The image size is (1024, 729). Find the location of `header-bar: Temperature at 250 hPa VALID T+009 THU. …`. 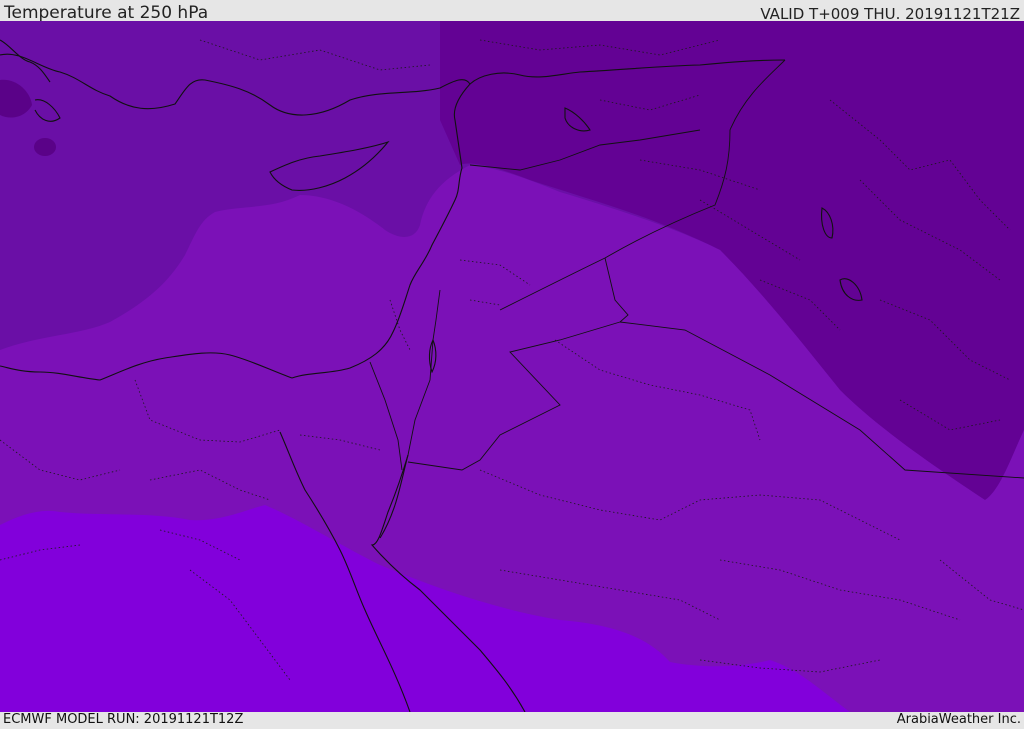

header-bar: Temperature at 250 hPa VALID T+009 THU. … is located at coordinates (512, 11).